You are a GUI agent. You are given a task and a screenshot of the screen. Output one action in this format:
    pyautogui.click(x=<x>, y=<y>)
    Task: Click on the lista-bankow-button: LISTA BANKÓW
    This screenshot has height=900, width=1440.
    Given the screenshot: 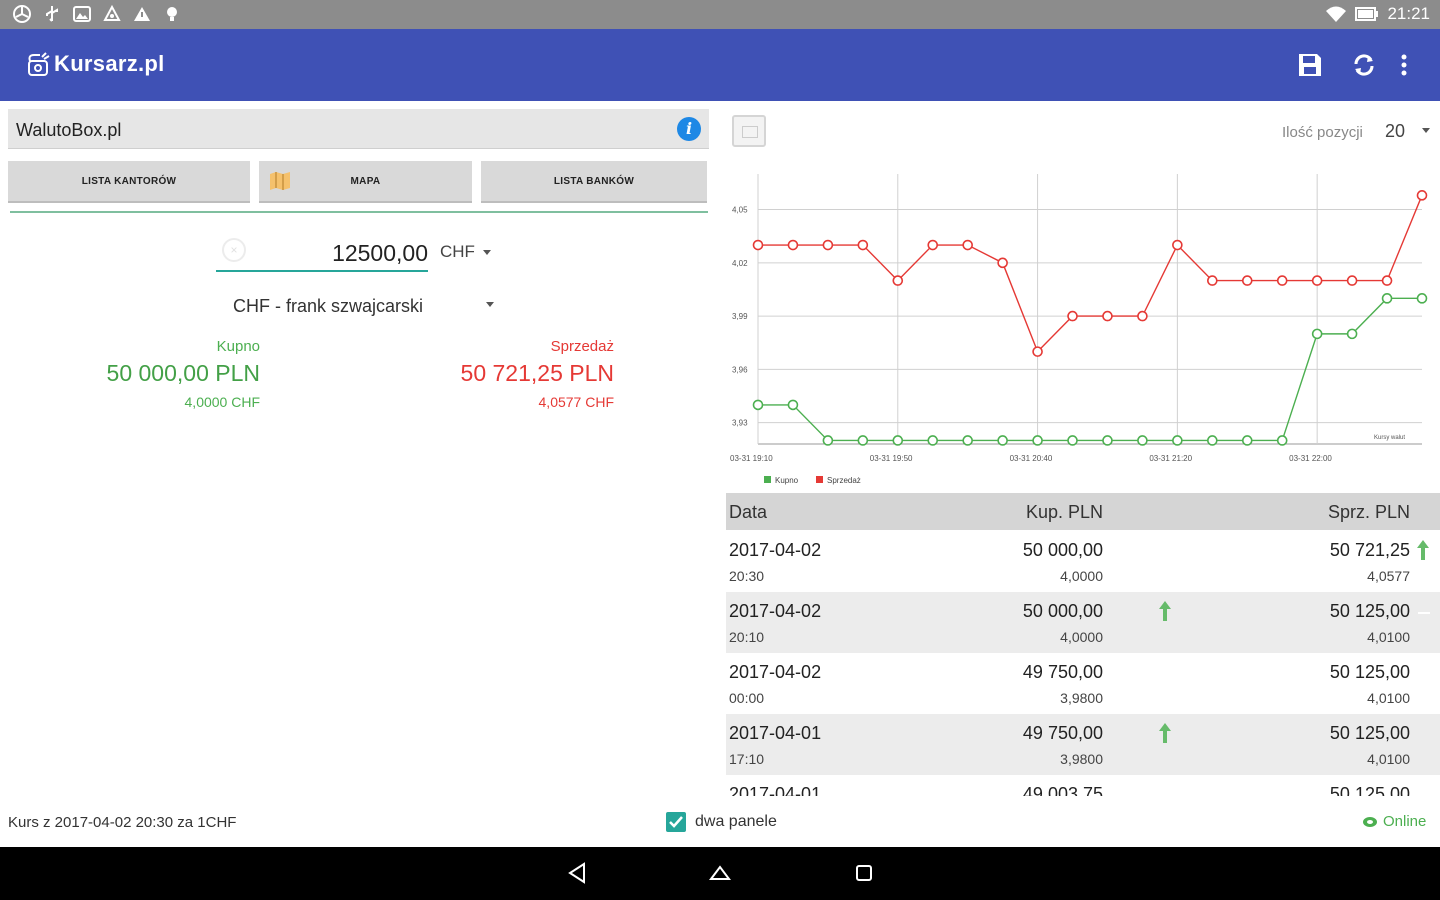 What is the action you would take?
    pyautogui.click(x=594, y=182)
    